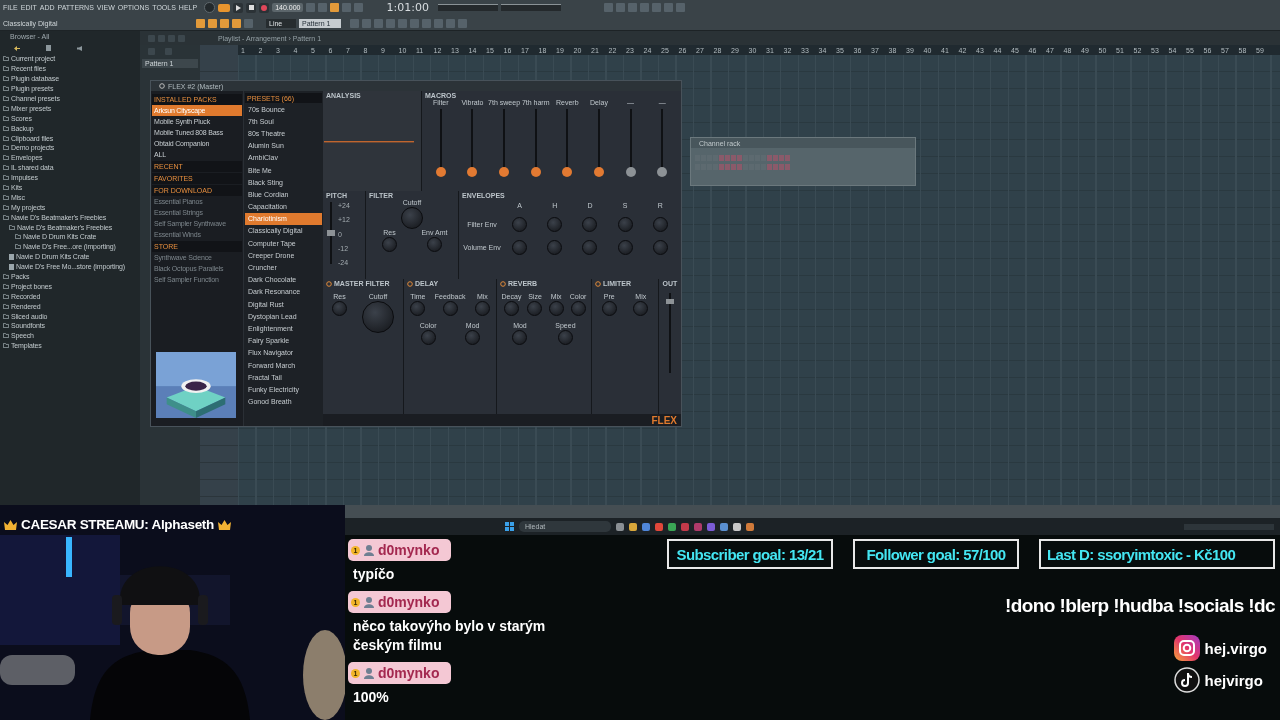 The height and width of the screenshot is (720, 1280). Describe the element at coordinates (210, 7) in the screenshot. I see `master-knob` at that location.